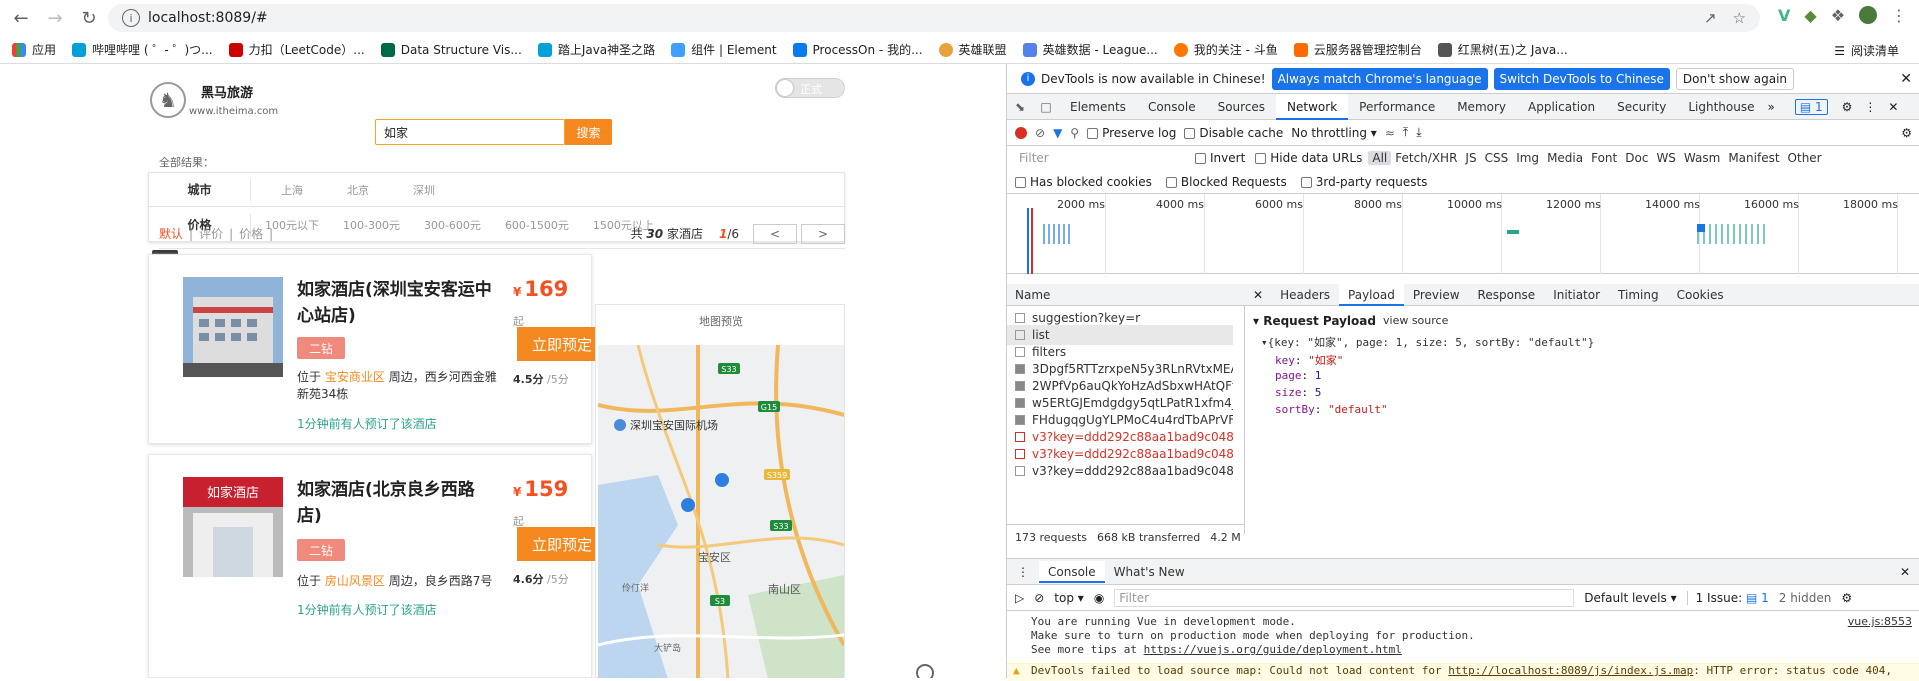 The height and width of the screenshot is (681, 1919). I want to click on env-toggle: 正式, so click(810, 88).